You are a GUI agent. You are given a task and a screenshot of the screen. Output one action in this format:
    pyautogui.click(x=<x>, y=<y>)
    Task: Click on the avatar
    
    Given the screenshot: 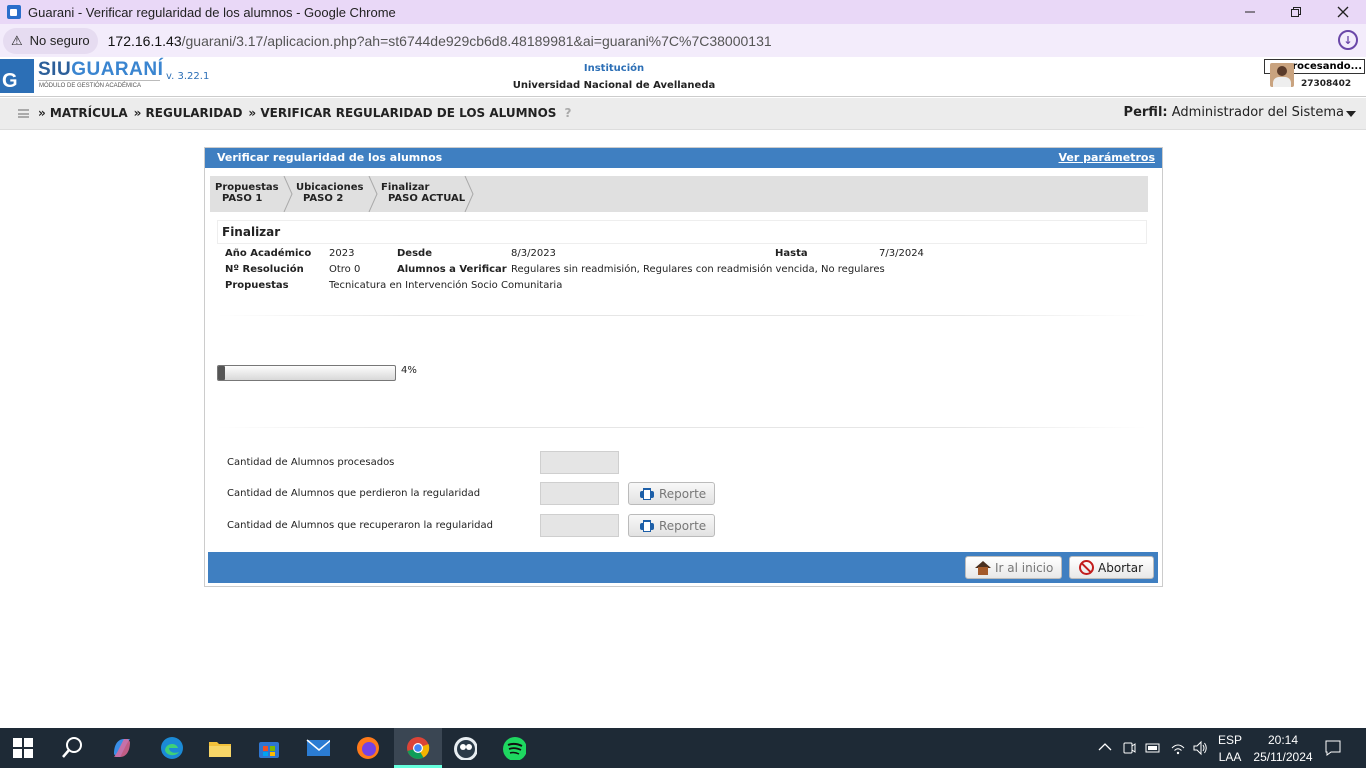 What is the action you would take?
    pyautogui.click(x=1282, y=75)
    